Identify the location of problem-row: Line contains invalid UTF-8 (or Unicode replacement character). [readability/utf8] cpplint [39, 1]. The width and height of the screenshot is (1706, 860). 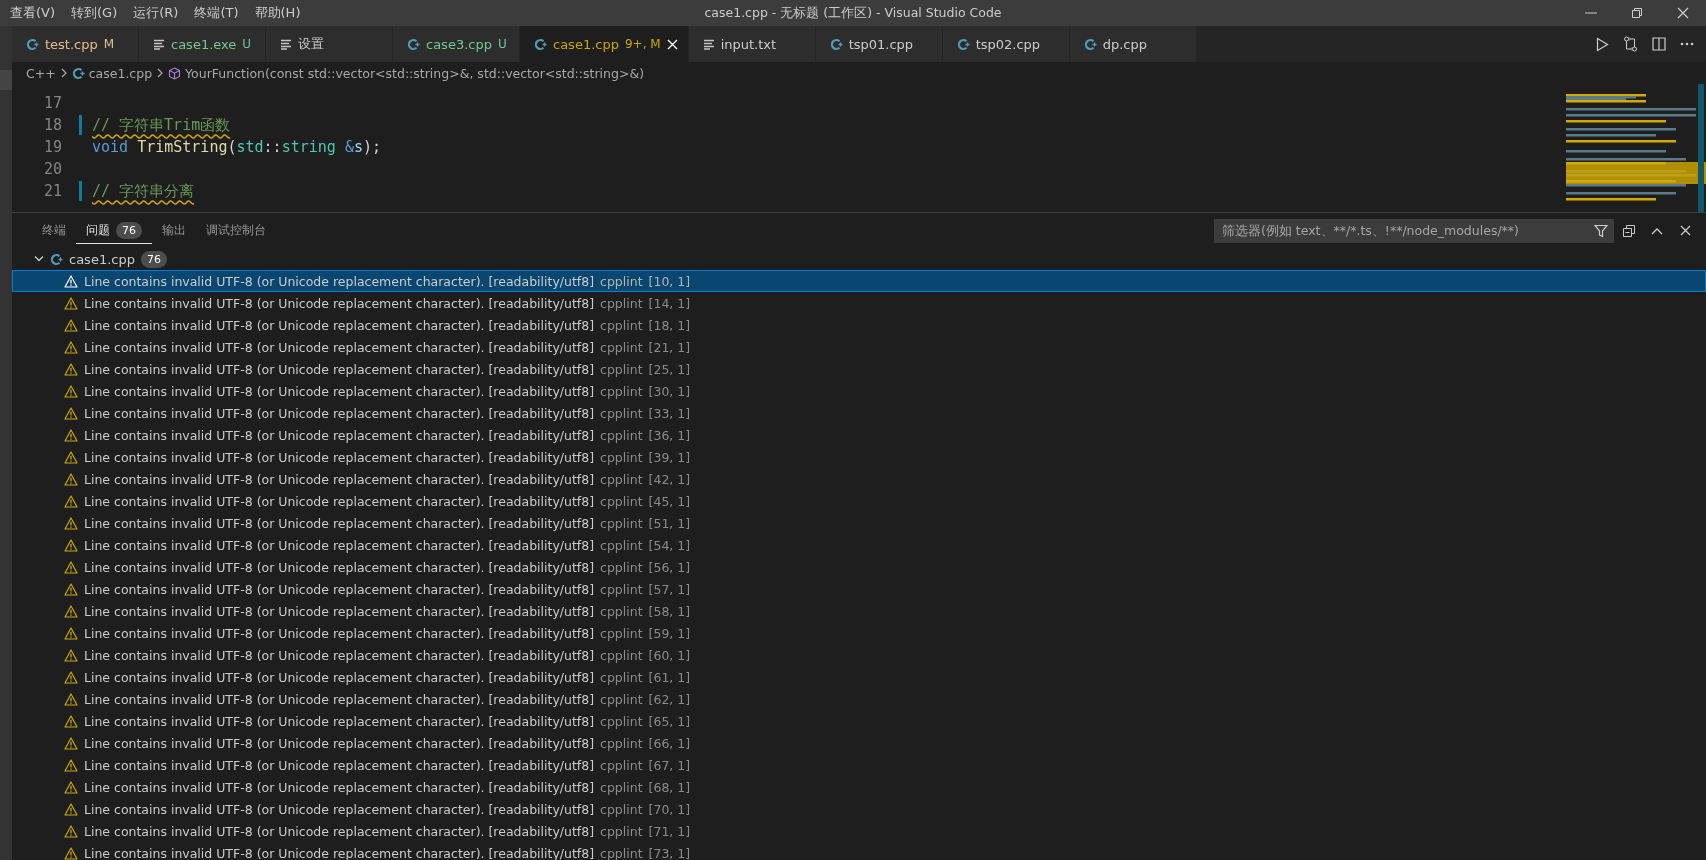
(859, 457).